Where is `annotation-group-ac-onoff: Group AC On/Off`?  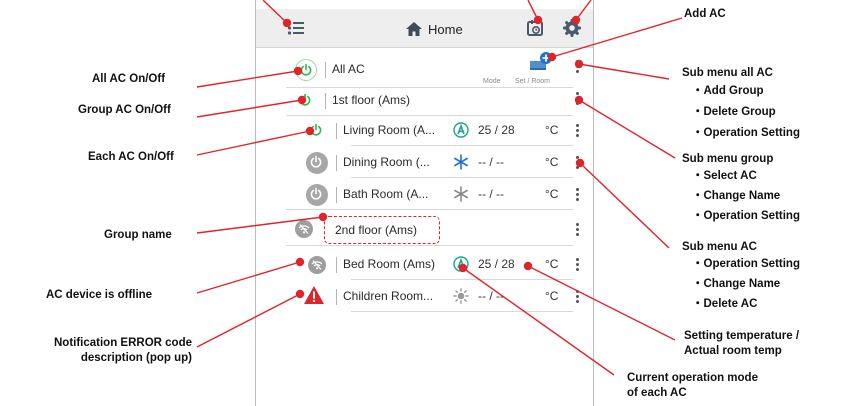
annotation-group-ac-onoff: Group AC On/Off is located at coordinates (124, 110).